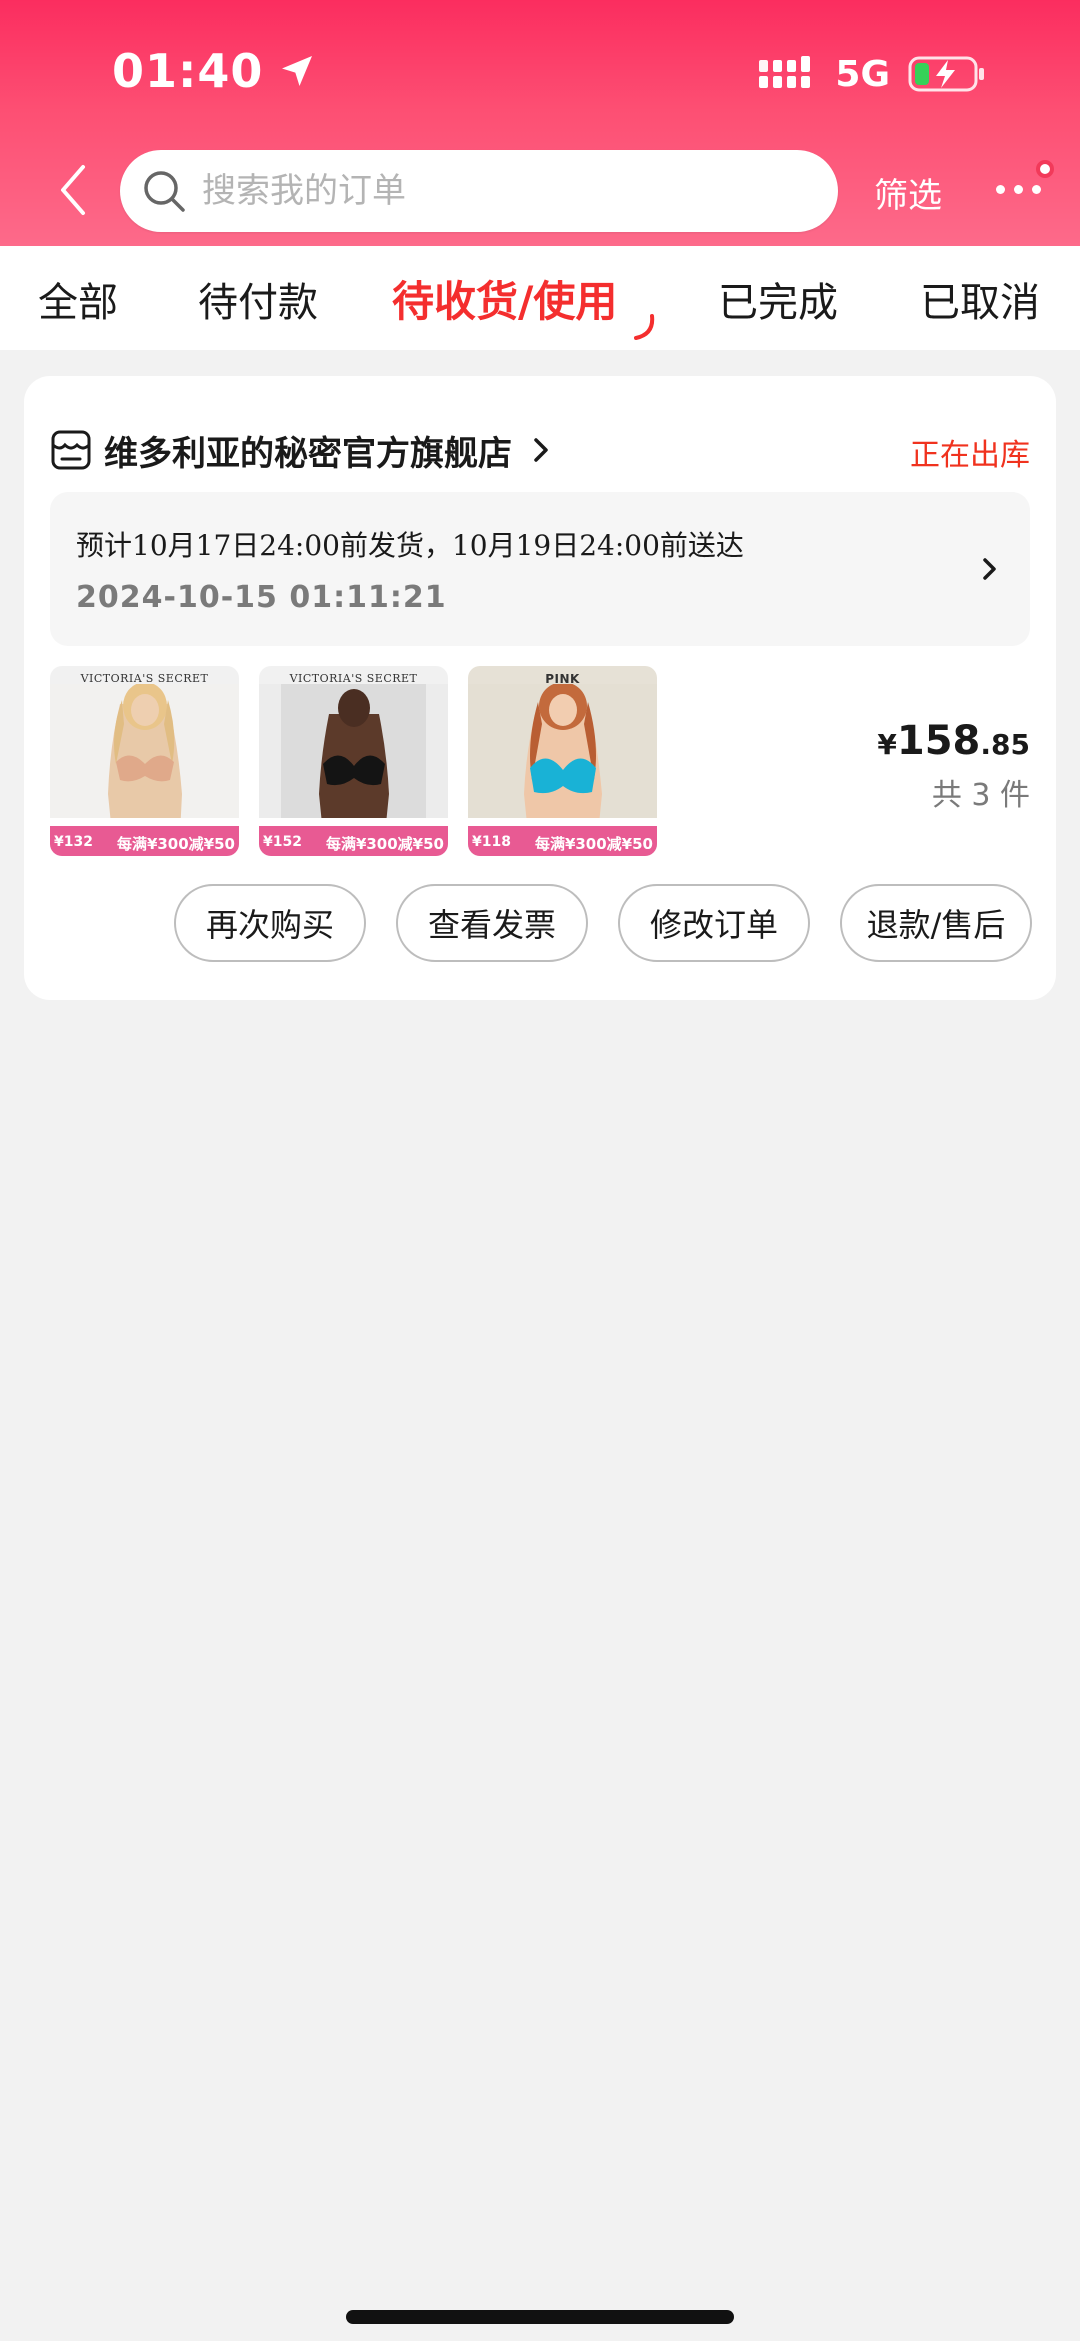 This screenshot has height=2341, width=1080. Describe the element at coordinates (540, 2317) in the screenshot. I see `home-indicator` at that location.